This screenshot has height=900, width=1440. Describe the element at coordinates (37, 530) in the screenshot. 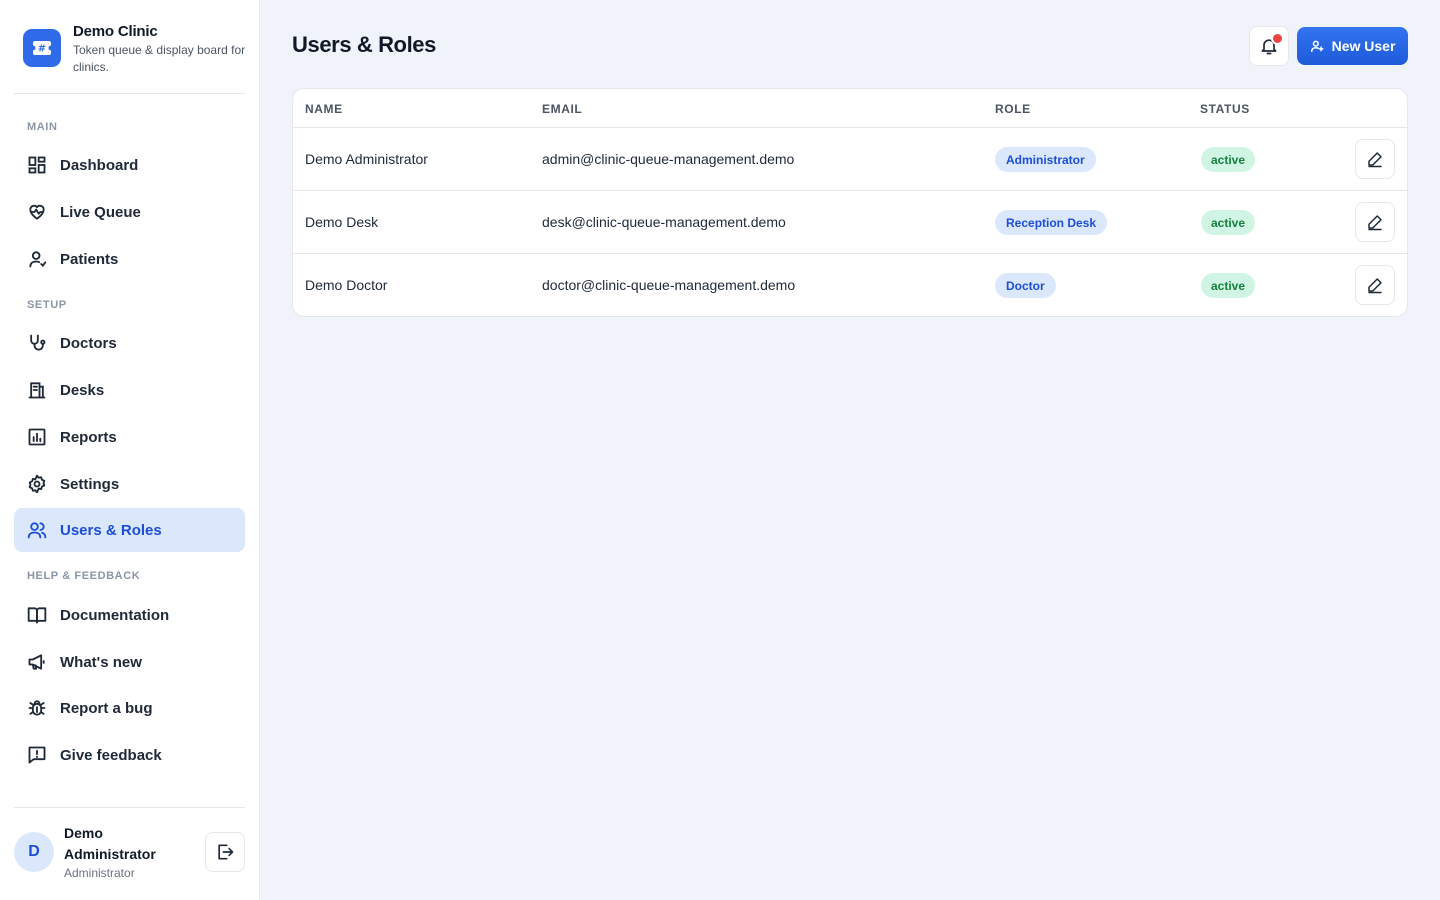

I see `users-icon` at that location.